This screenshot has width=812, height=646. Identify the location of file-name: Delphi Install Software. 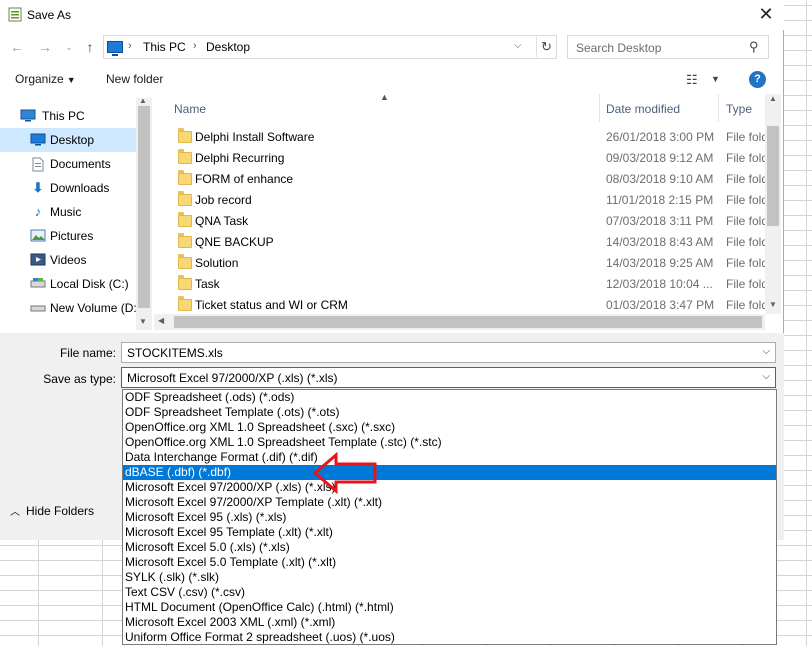
(255, 137).